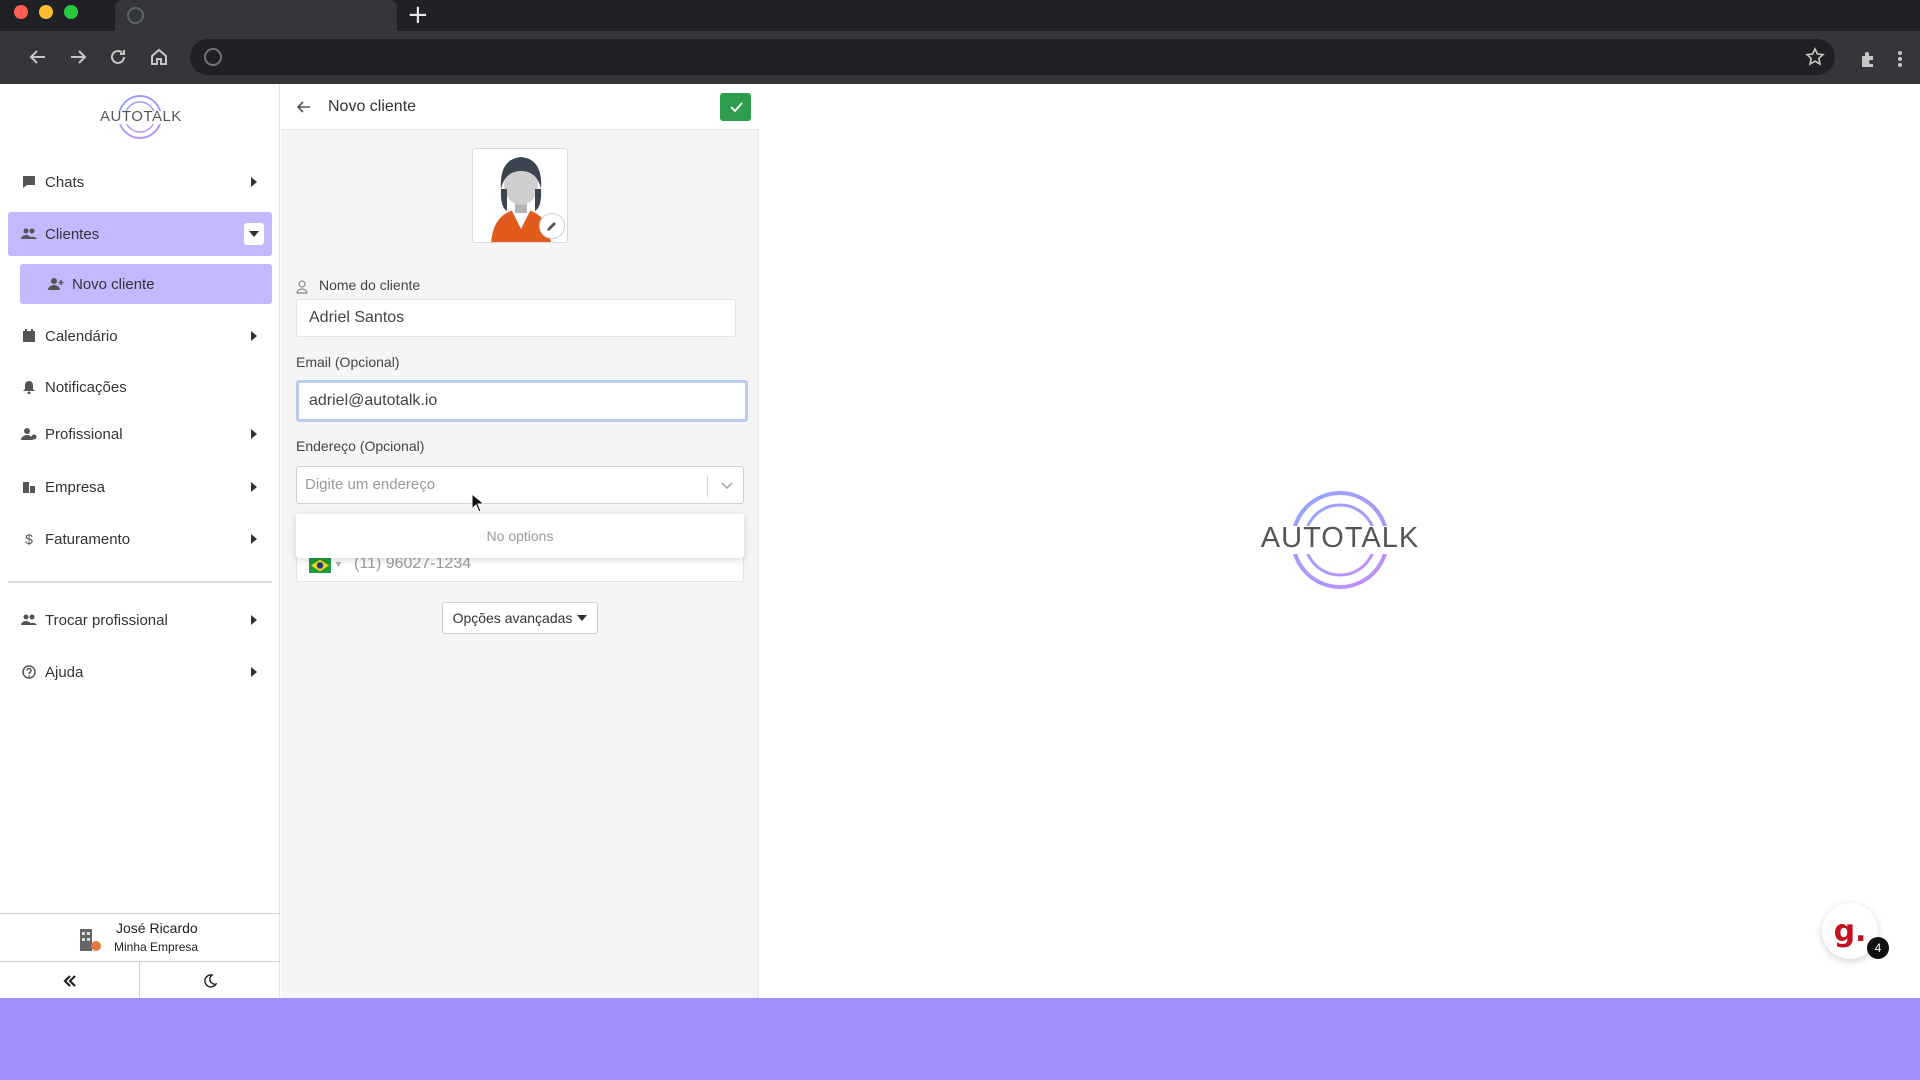 The height and width of the screenshot is (1080, 1920). Describe the element at coordinates (302, 287) in the screenshot. I see `user-outline-icon` at that location.